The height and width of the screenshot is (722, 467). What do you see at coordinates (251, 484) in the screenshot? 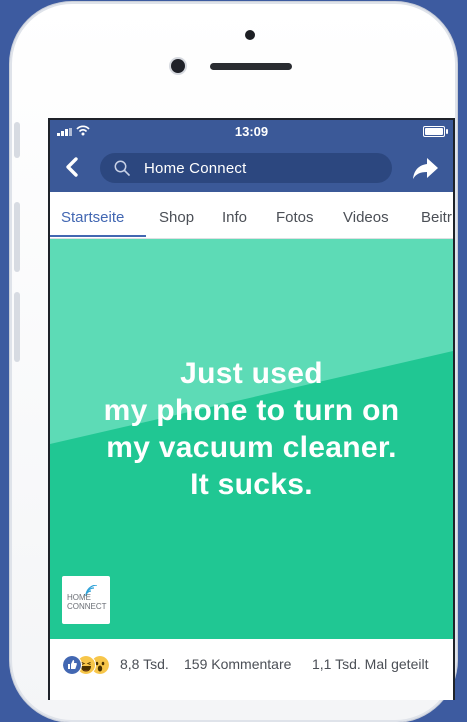
I see `post-text-line: It sucks.` at bounding box center [251, 484].